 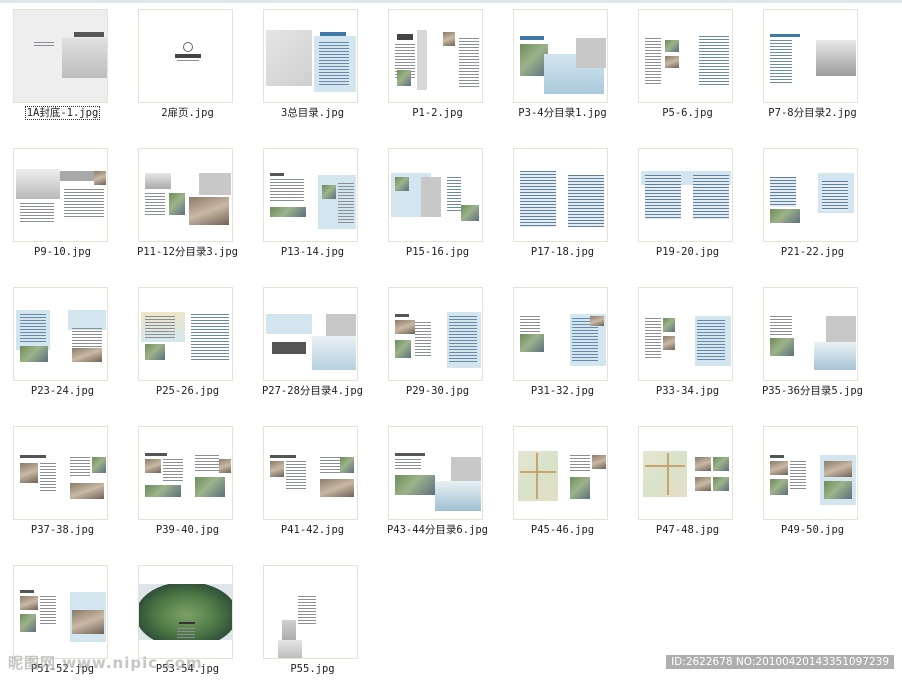 I want to click on thumbnail-item: P29-30.jpg, so click(x=437, y=343).